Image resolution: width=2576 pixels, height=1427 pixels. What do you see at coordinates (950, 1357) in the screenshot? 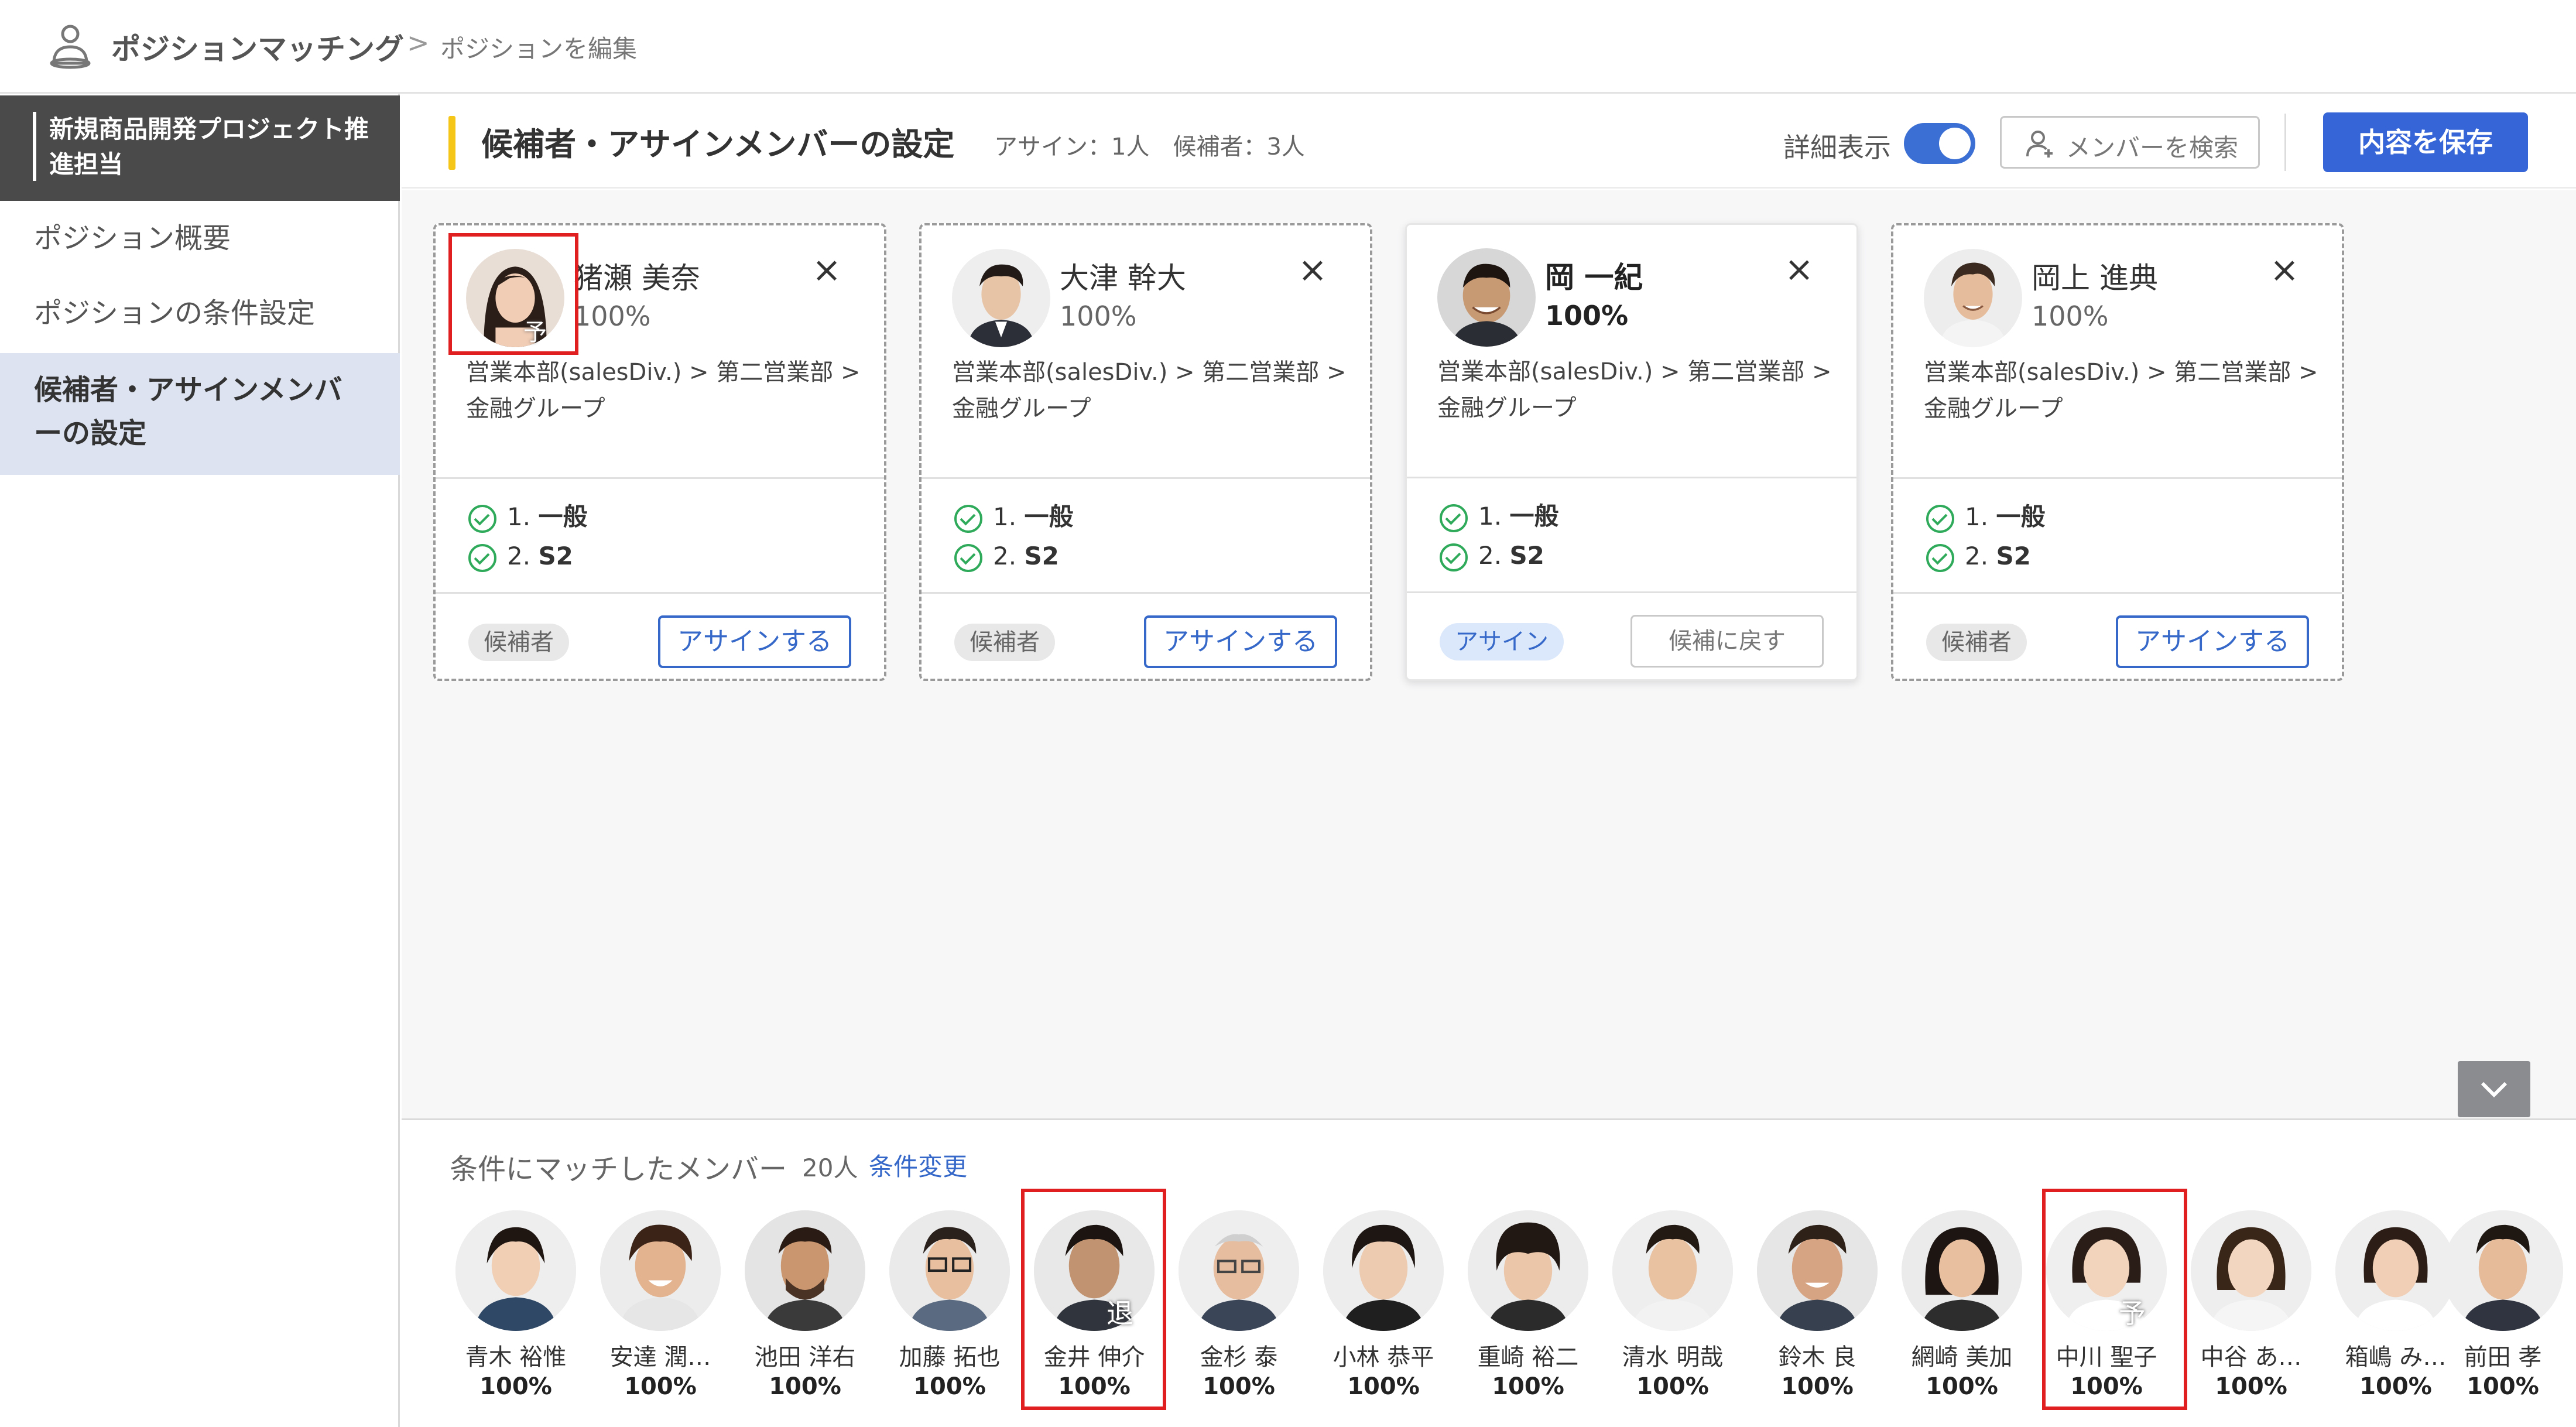
I see `member-name: 加藤 拓也` at bounding box center [950, 1357].